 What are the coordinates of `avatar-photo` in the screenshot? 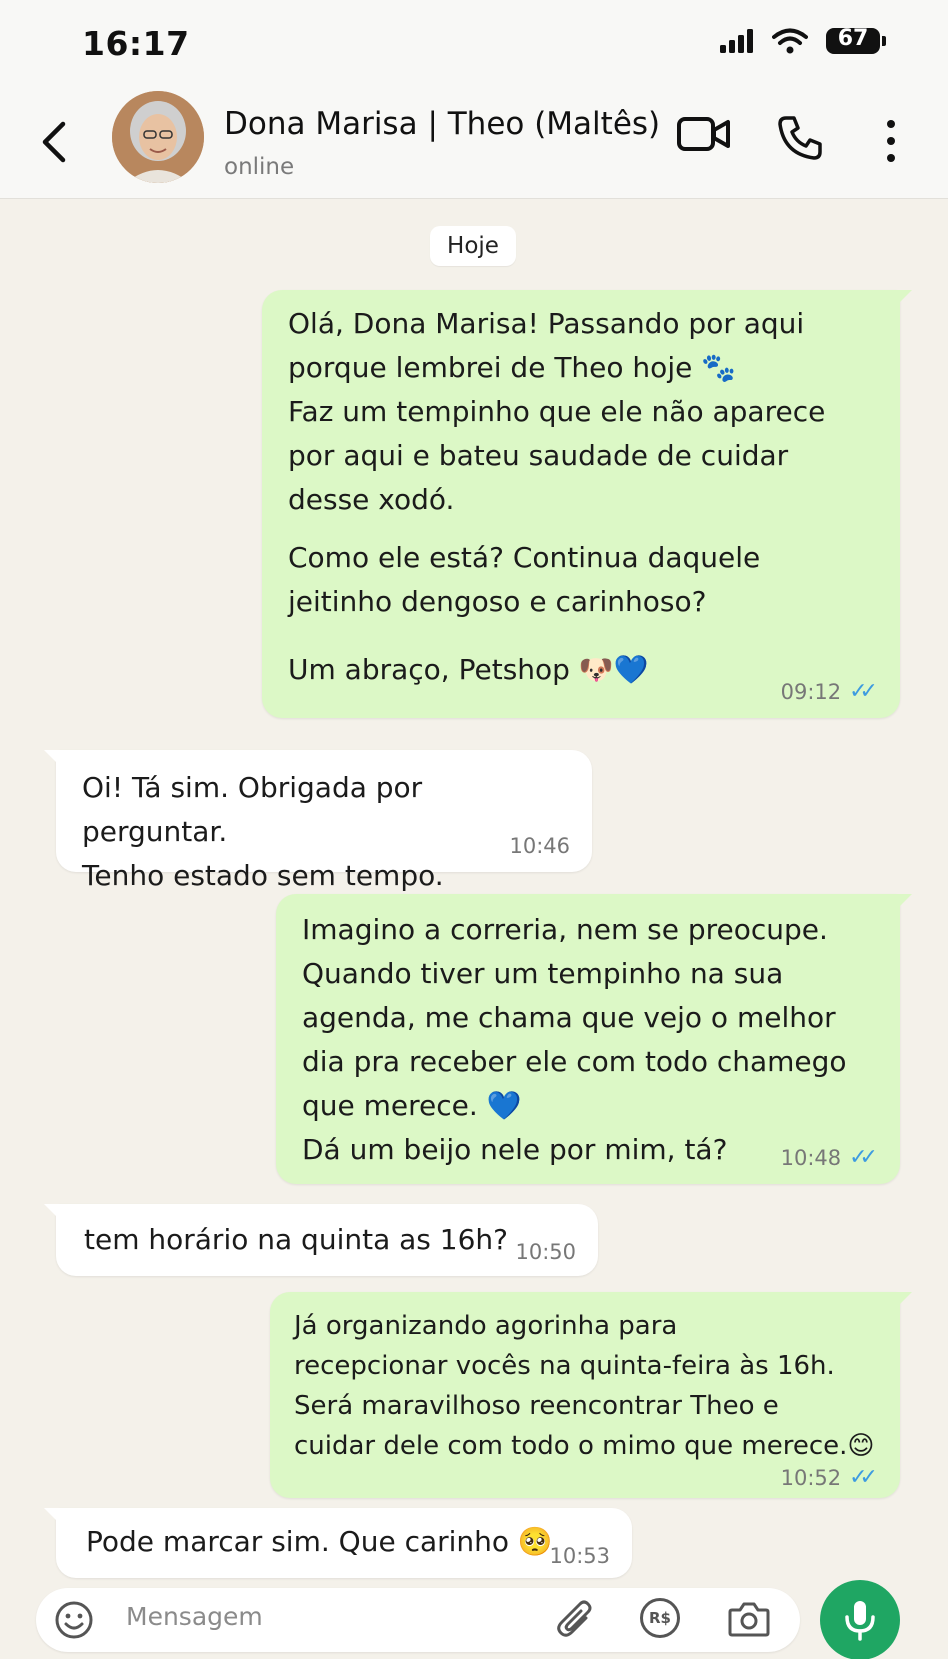 It's located at (158, 137).